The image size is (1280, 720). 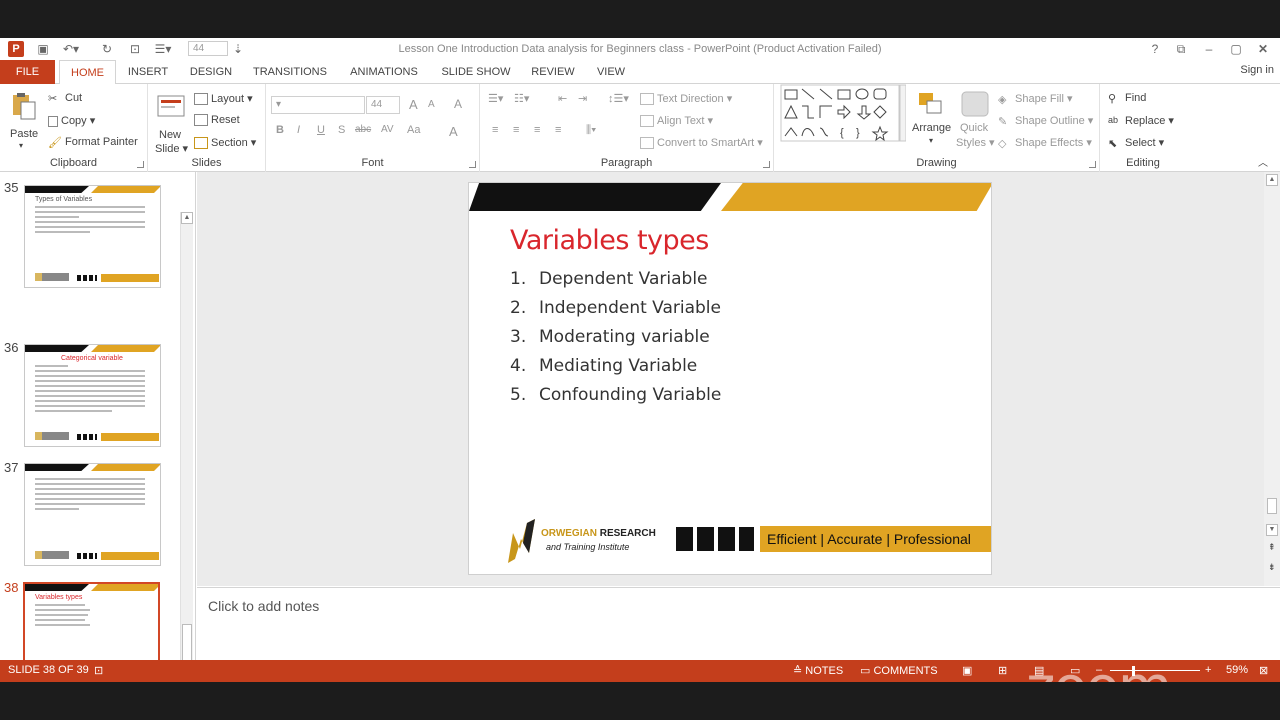 I want to click on undo-icon: ↶▾, so click(x=71, y=49).